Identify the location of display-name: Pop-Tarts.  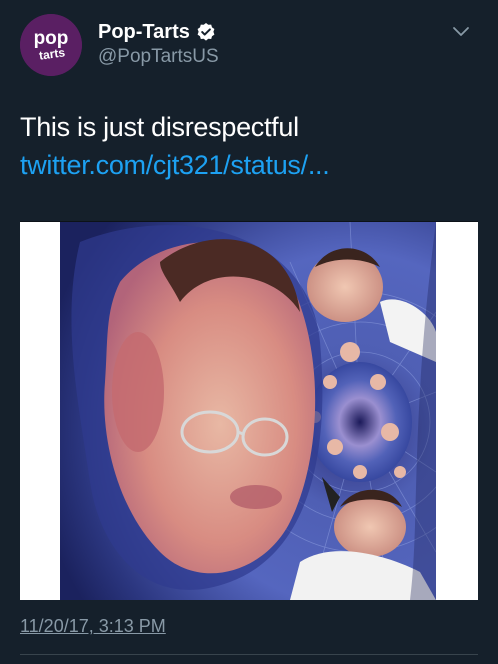
(144, 32).